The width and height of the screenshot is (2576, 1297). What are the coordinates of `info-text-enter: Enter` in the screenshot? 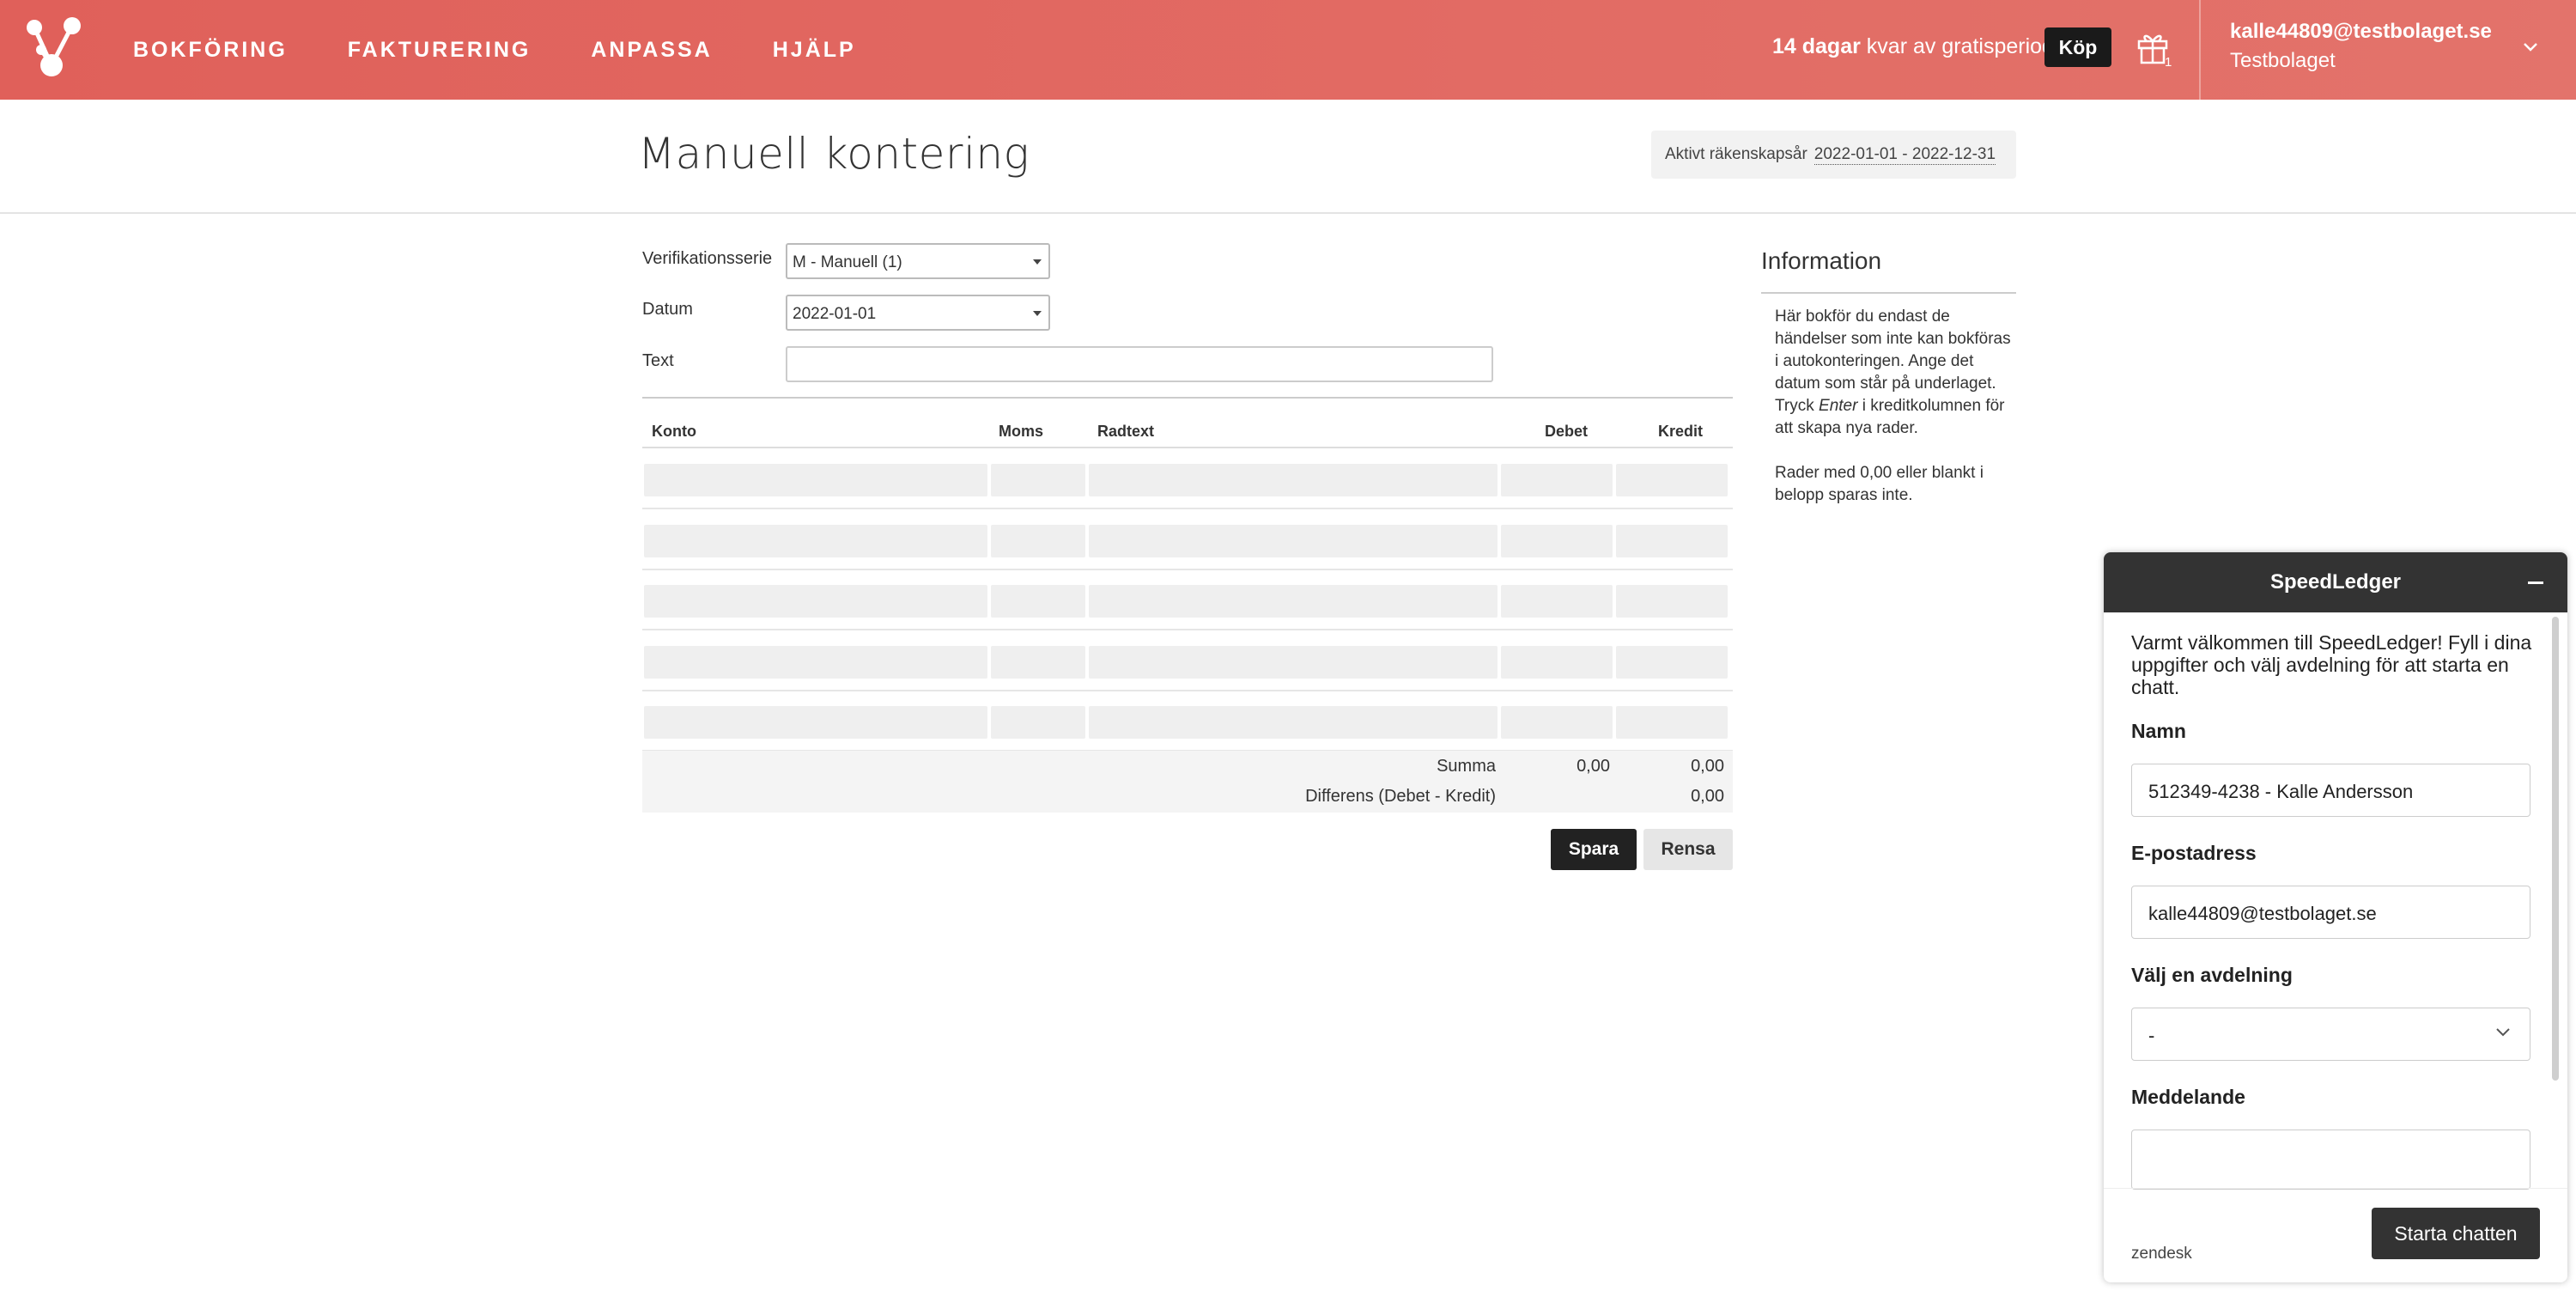 It's located at (1838, 406).